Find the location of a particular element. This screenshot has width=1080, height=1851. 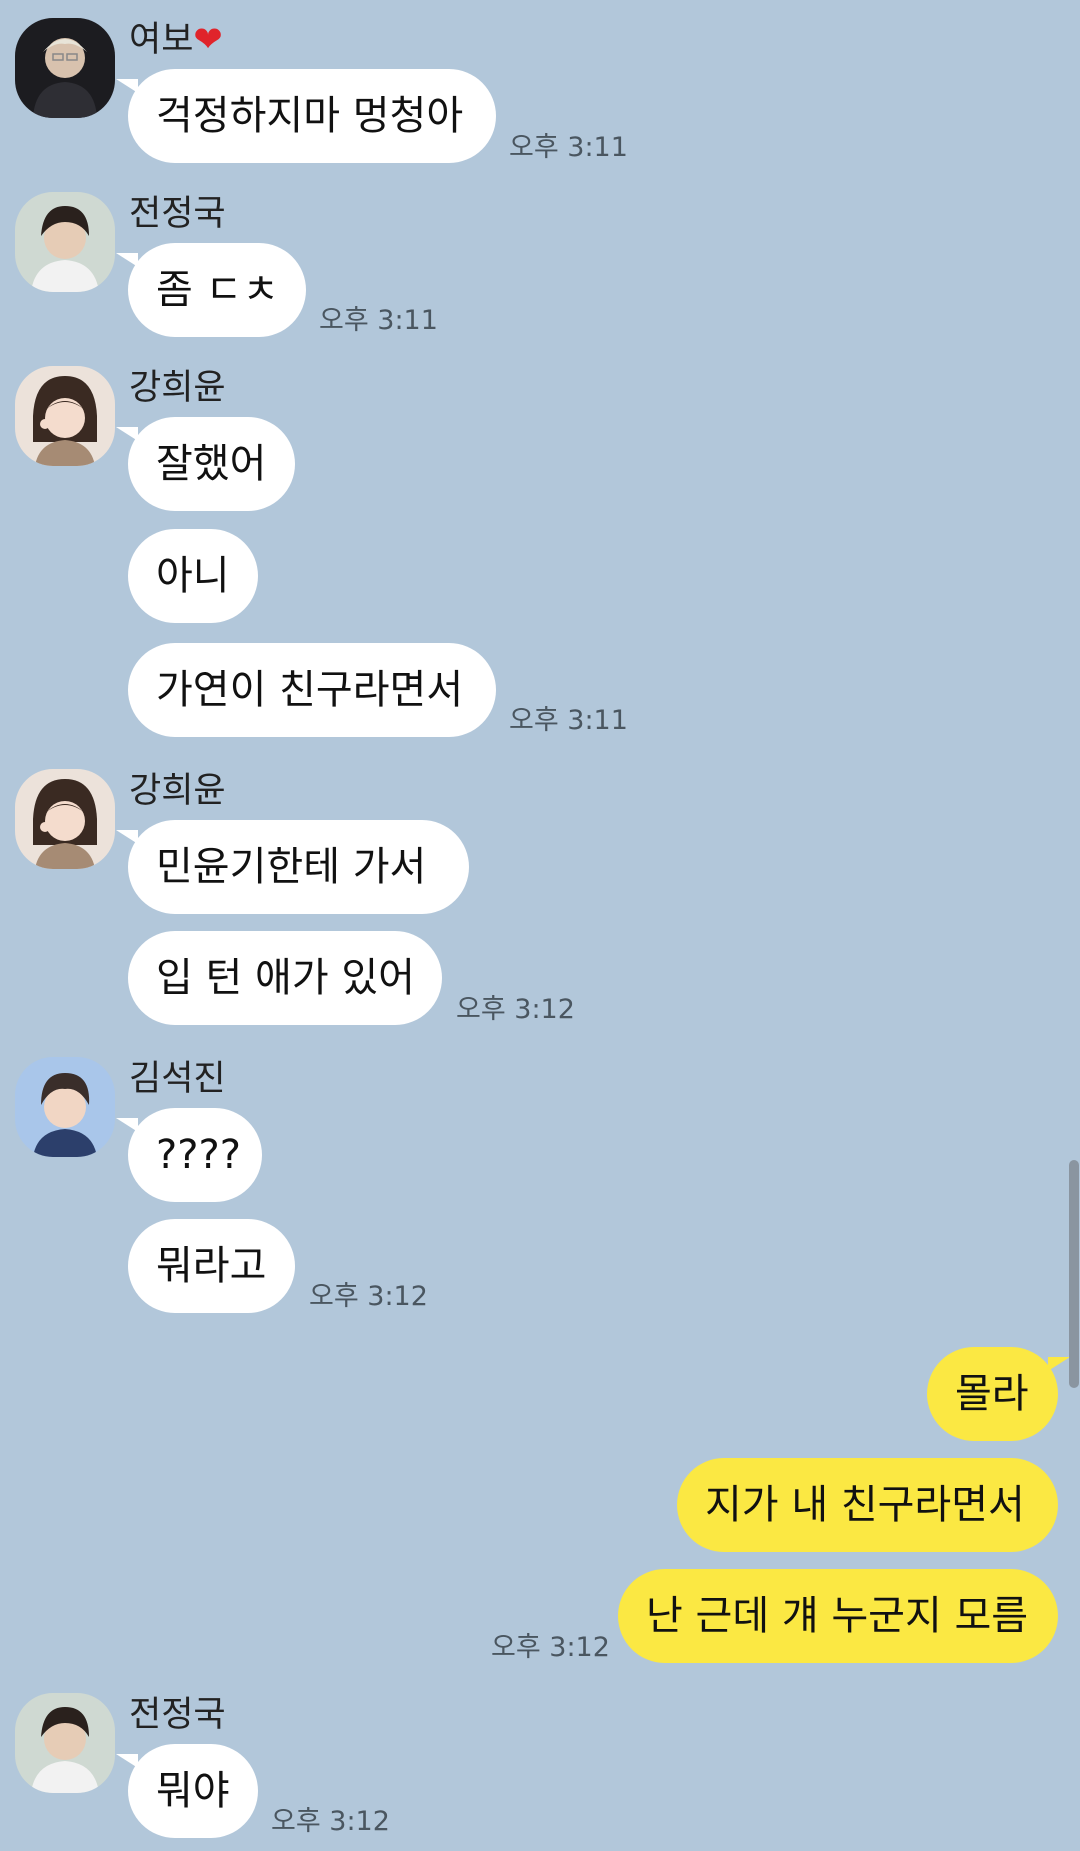

red-heart-icon: ❤ is located at coordinates (208, 40).